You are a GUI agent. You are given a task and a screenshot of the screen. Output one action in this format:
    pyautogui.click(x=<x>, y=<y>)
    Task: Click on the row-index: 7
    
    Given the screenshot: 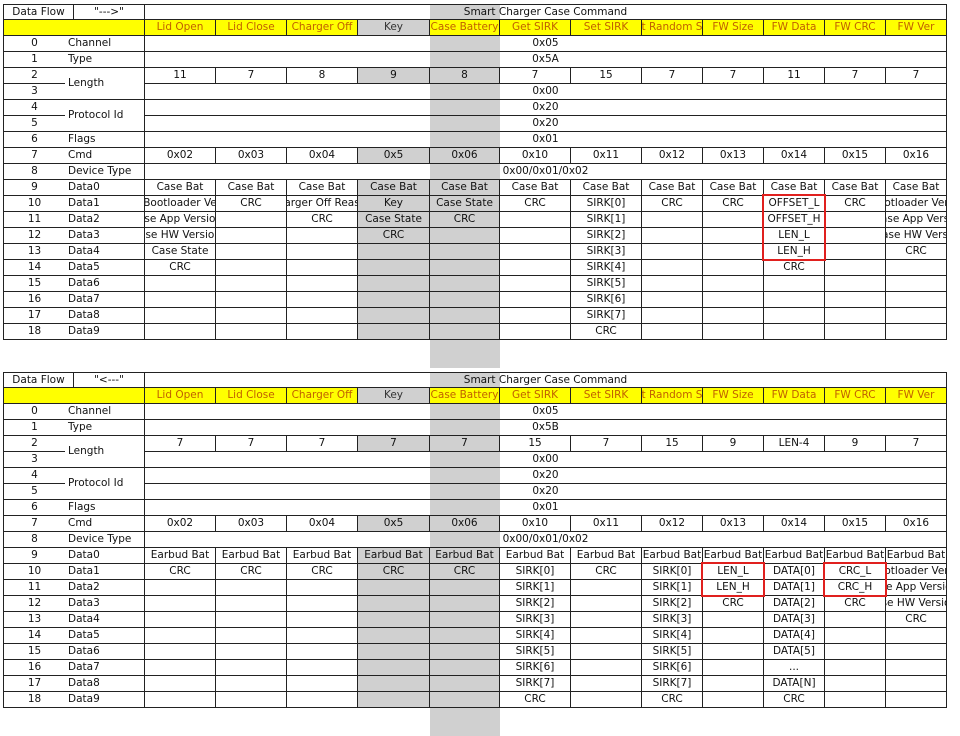 What is the action you would take?
    pyautogui.click(x=34, y=524)
    